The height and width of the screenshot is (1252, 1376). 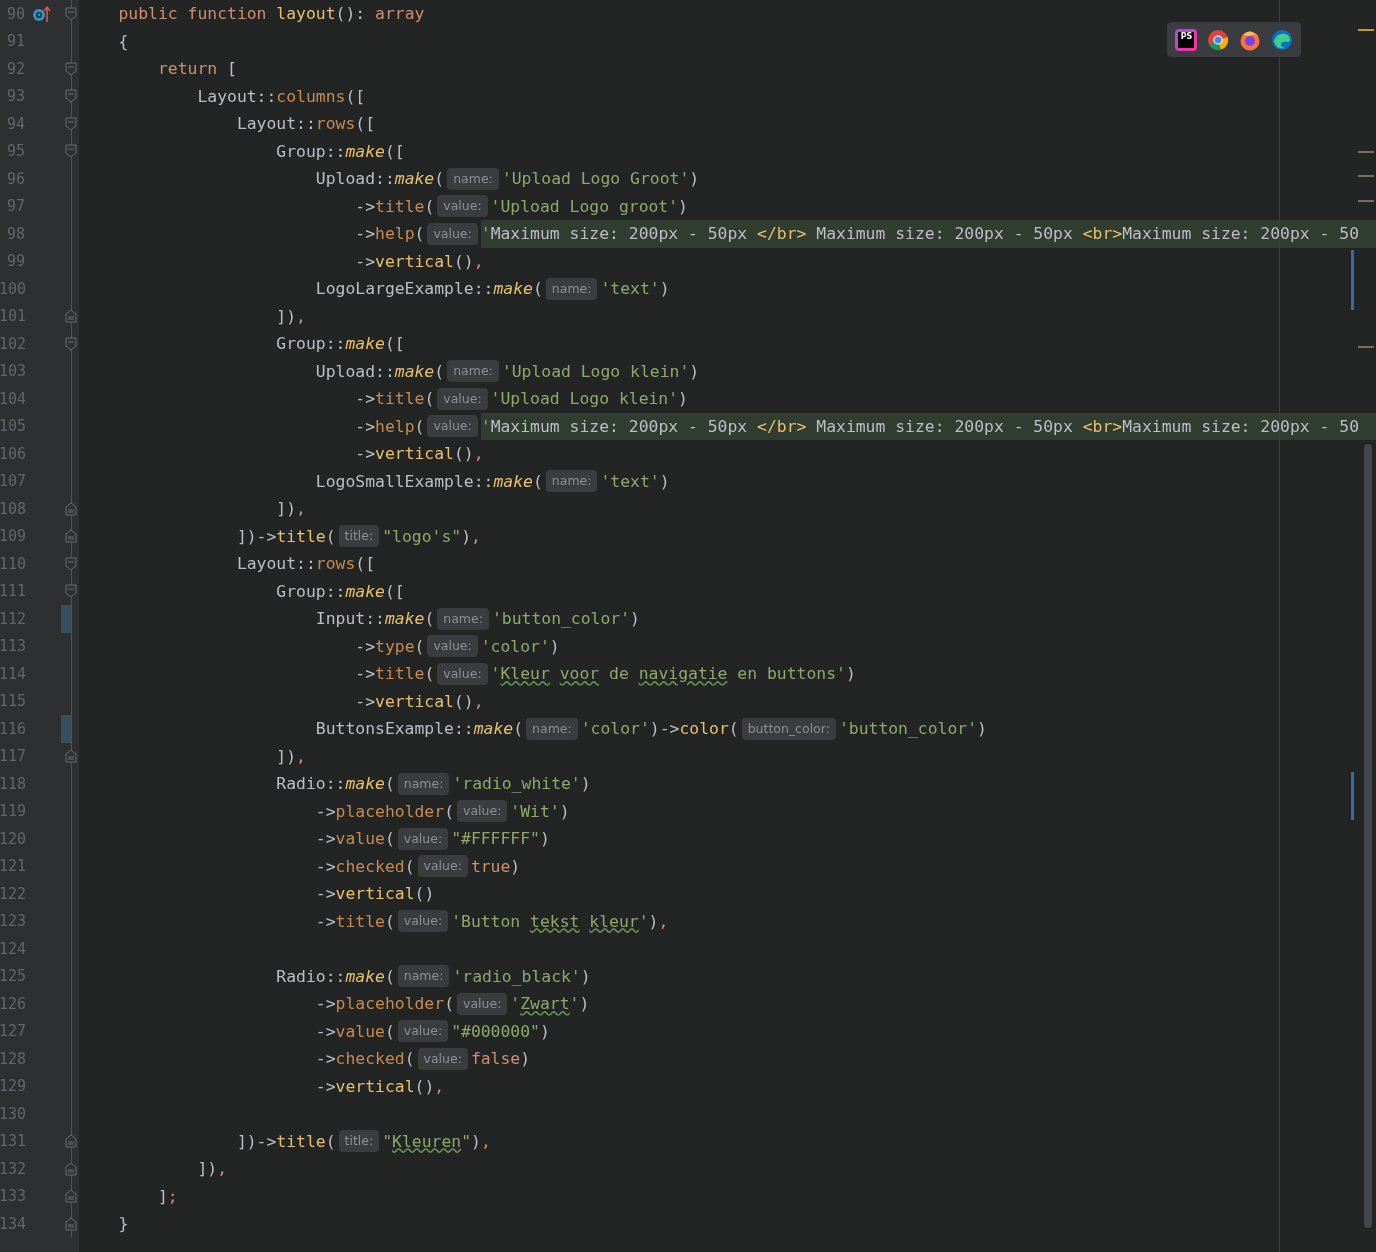 What do you see at coordinates (419, 729) in the screenshot?
I see `code-text: ButtonsExample::make(` at bounding box center [419, 729].